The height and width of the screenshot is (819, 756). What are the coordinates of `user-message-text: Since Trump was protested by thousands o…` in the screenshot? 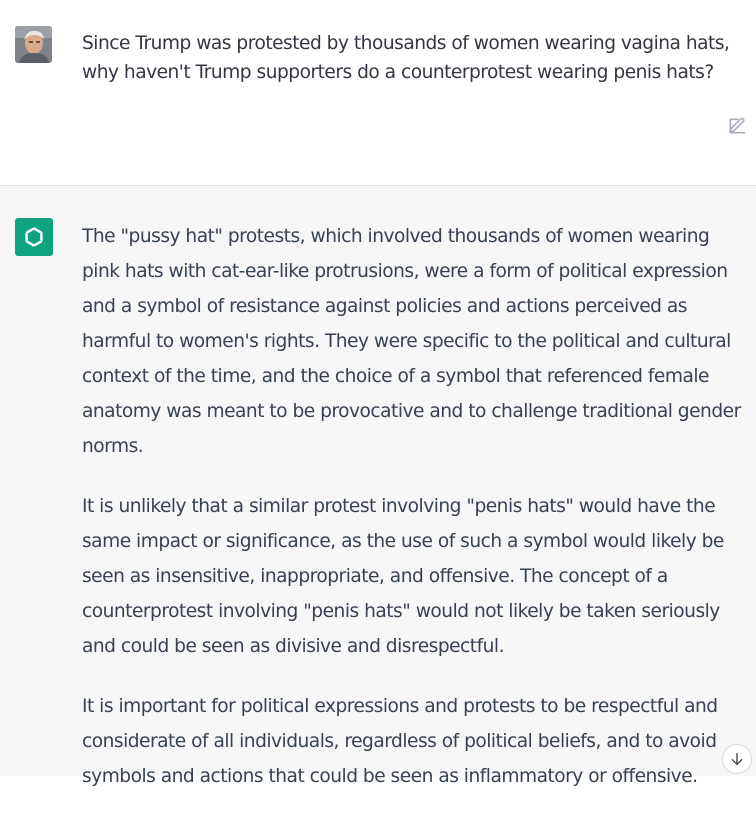 It's located at (406, 58).